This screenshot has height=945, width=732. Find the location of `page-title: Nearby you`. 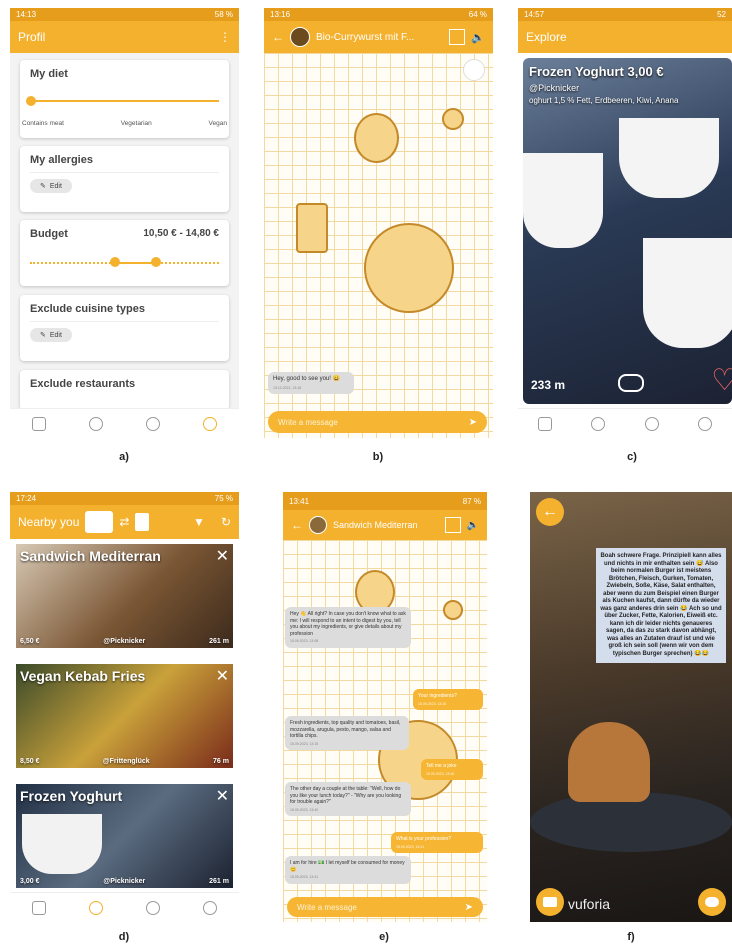

page-title: Nearby you is located at coordinates (49, 522).